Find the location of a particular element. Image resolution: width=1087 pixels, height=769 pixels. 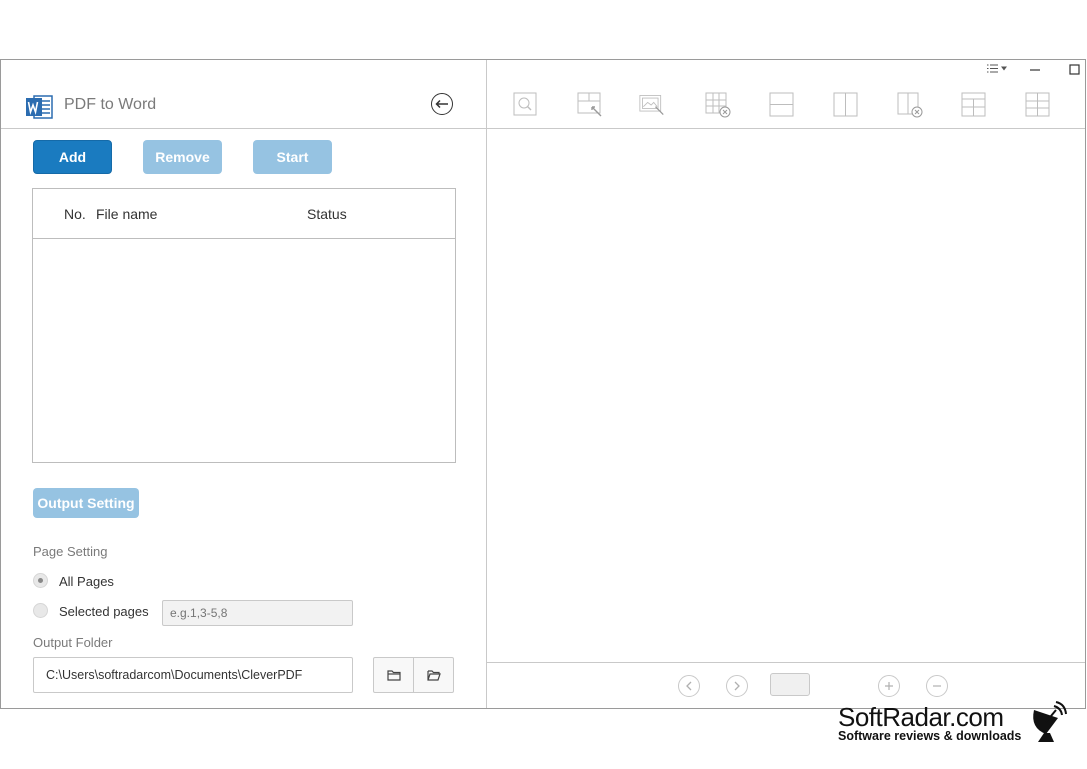

remove-column-icon is located at coordinates (910, 105).